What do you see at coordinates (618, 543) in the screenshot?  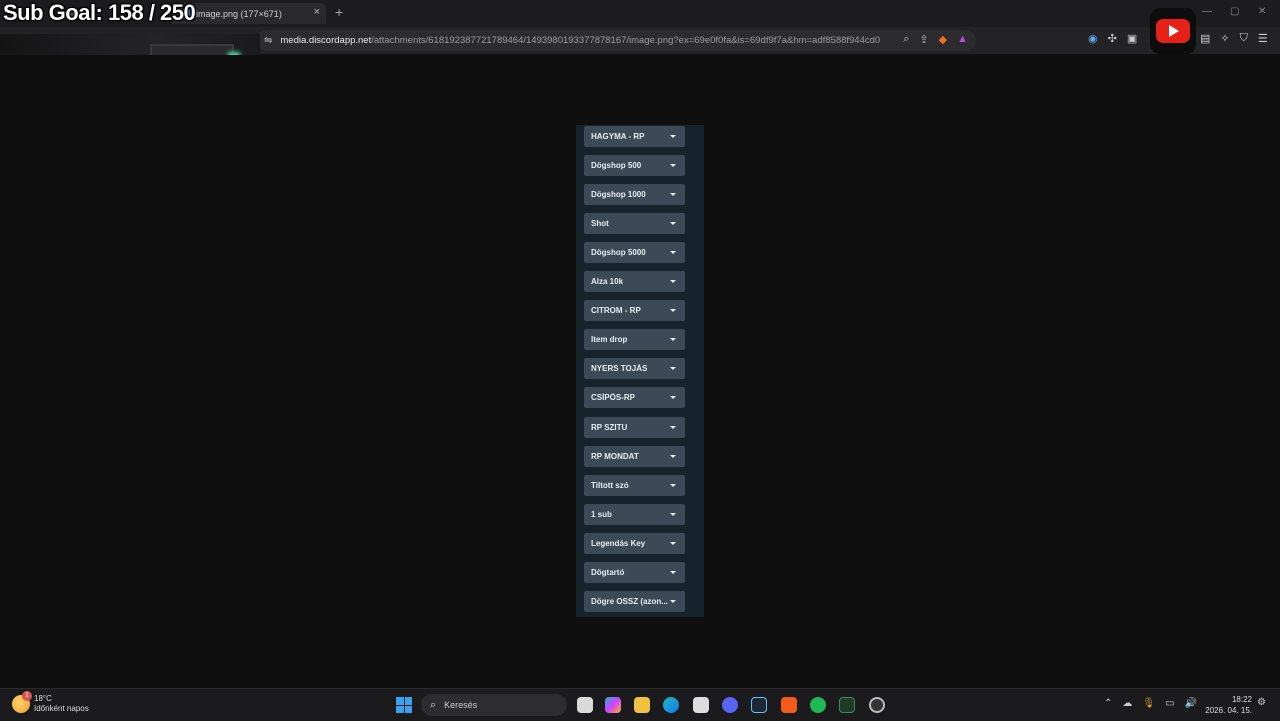 I see `dropdown-label: Legendás Key` at bounding box center [618, 543].